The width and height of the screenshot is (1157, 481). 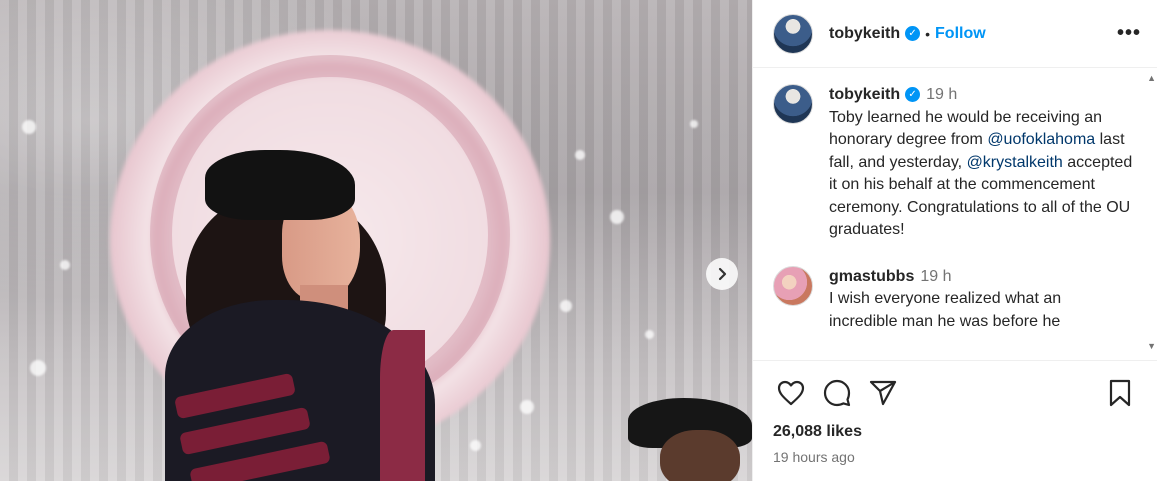 I want to click on comment-username: gmastubbs, so click(x=871, y=276).